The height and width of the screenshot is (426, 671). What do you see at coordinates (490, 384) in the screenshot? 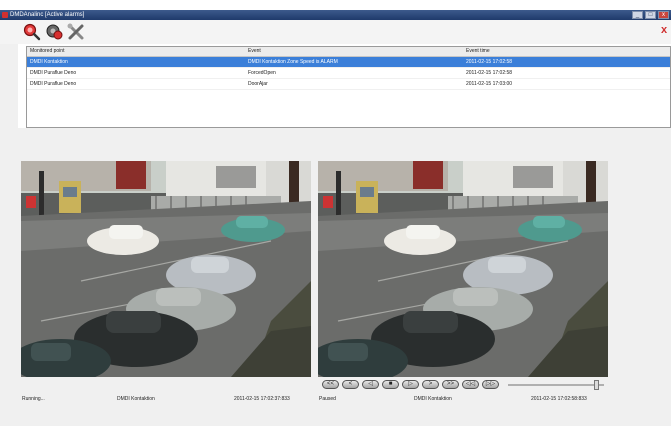
I see `fast-button: ▷▷` at bounding box center [490, 384].